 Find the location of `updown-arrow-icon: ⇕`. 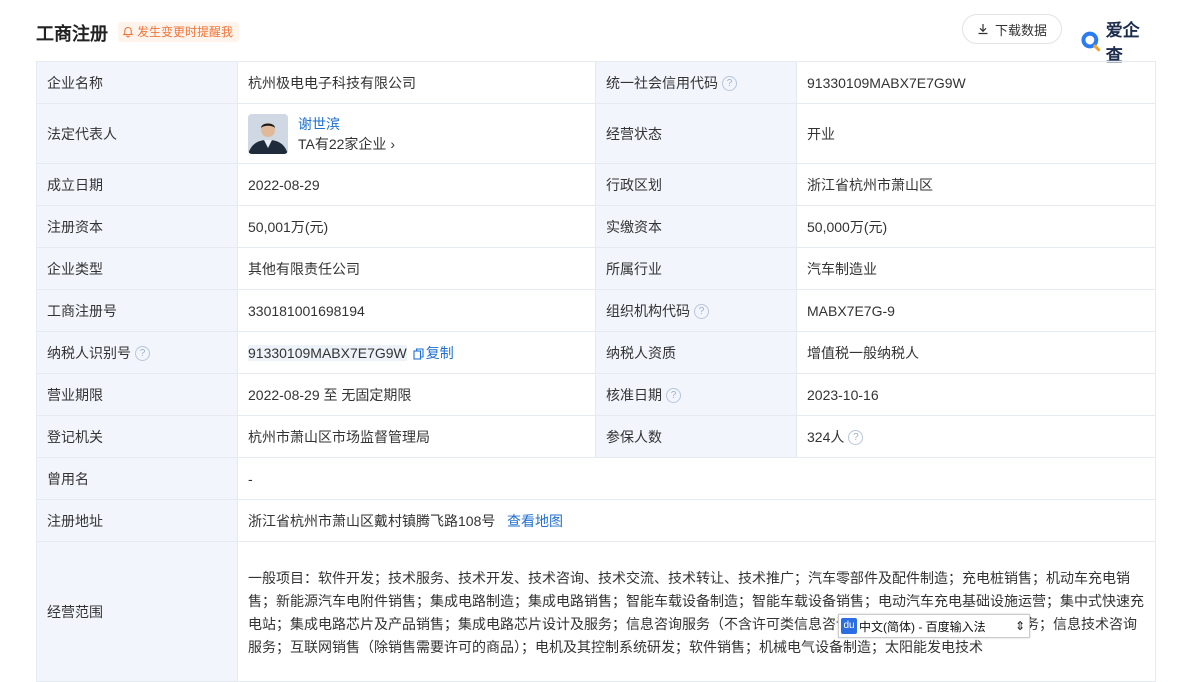

updown-arrow-icon: ⇕ is located at coordinates (1020, 626).